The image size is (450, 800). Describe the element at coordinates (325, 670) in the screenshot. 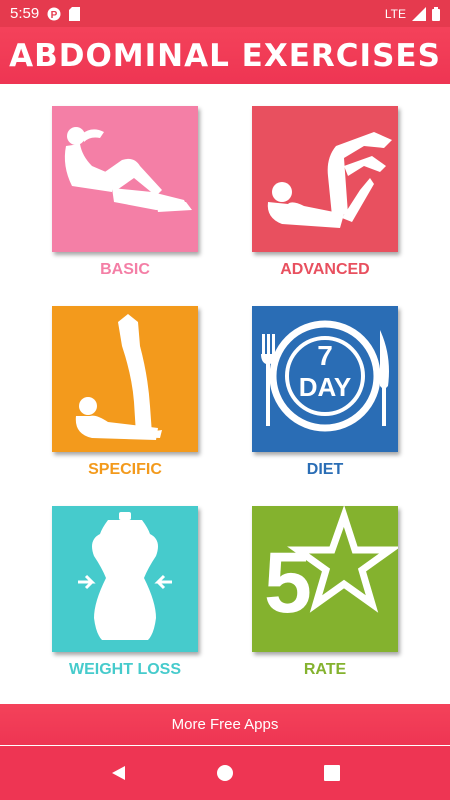

I see `rate-label: RATE` at that location.